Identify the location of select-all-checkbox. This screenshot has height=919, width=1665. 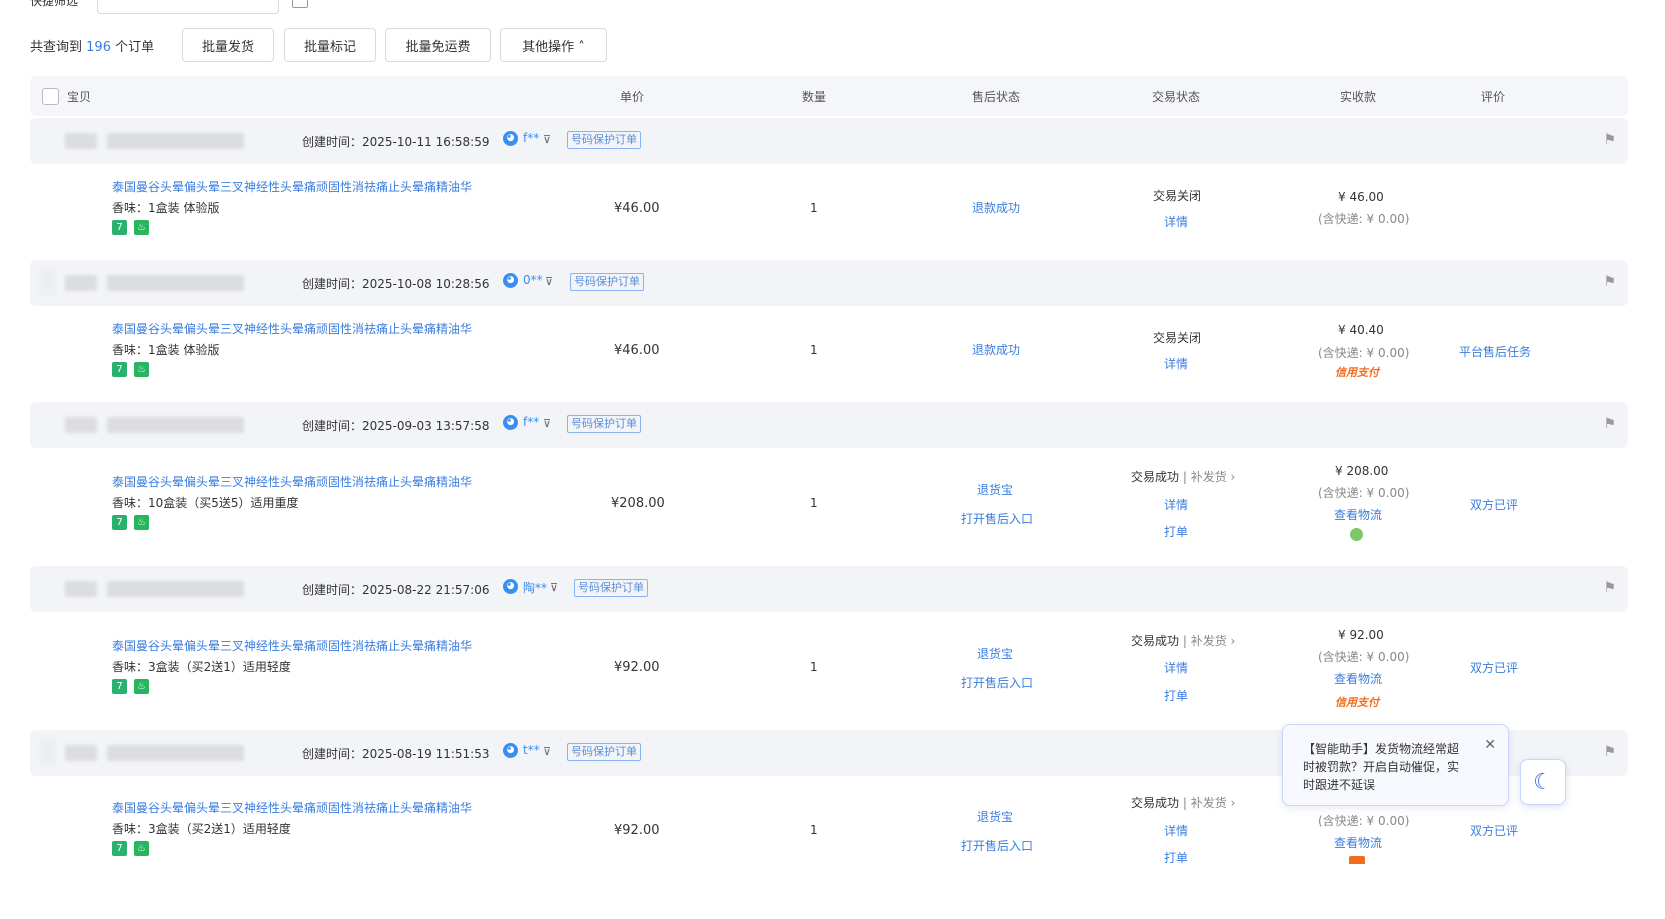
(50, 96).